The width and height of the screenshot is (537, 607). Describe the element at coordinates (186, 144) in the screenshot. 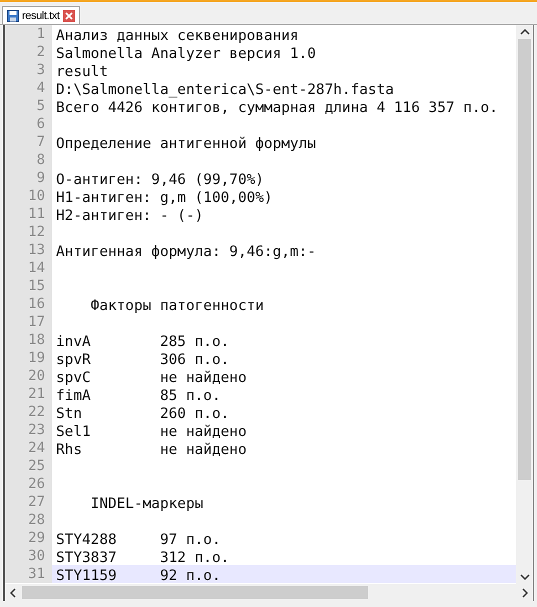

I see `text-line: Определение антигенной формулы` at that location.